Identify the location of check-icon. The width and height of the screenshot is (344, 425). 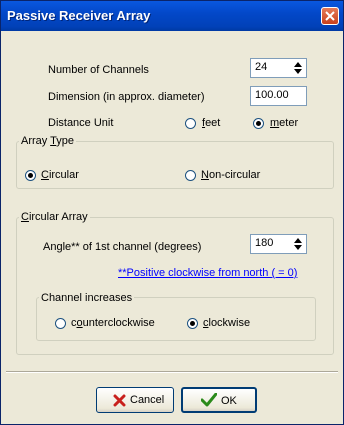
(209, 400).